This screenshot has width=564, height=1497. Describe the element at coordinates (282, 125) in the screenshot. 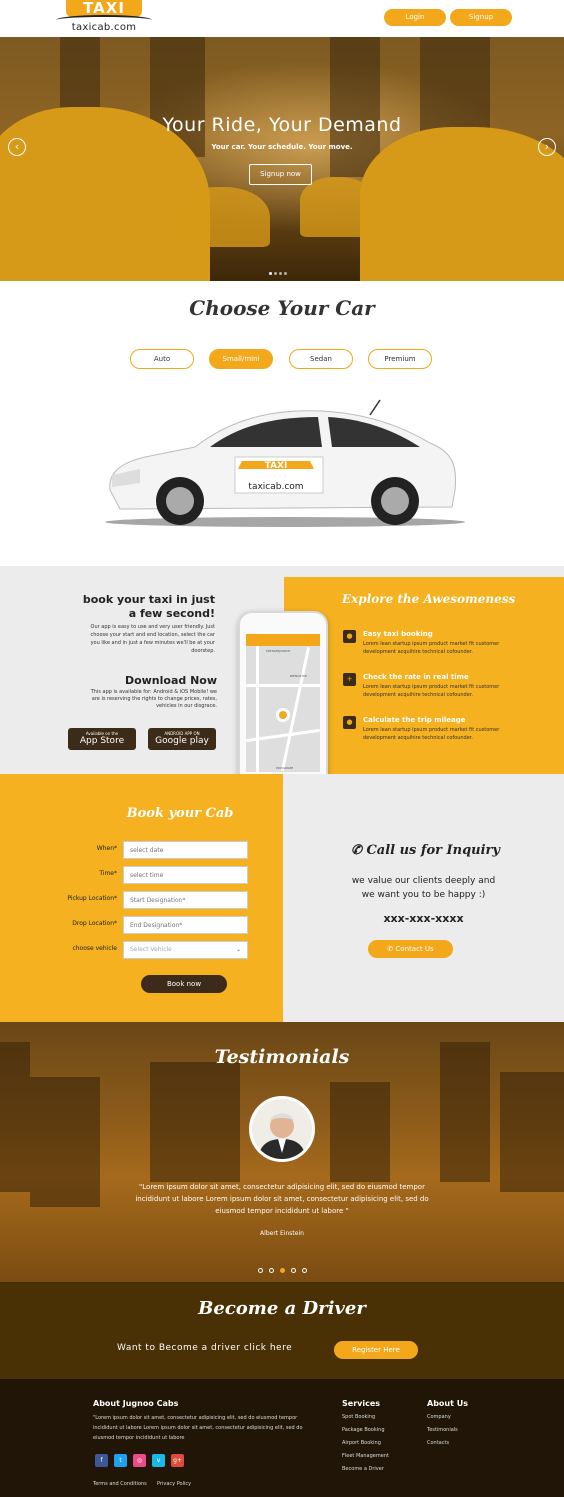

I see `hero-title: Your Ride, Your Demand` at that location.